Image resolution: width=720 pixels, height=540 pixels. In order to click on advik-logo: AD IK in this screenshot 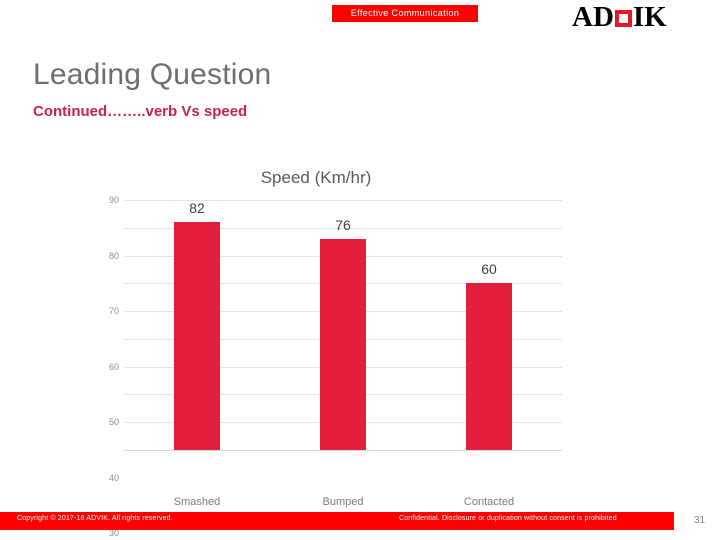, I will do `click(619, 16)`.